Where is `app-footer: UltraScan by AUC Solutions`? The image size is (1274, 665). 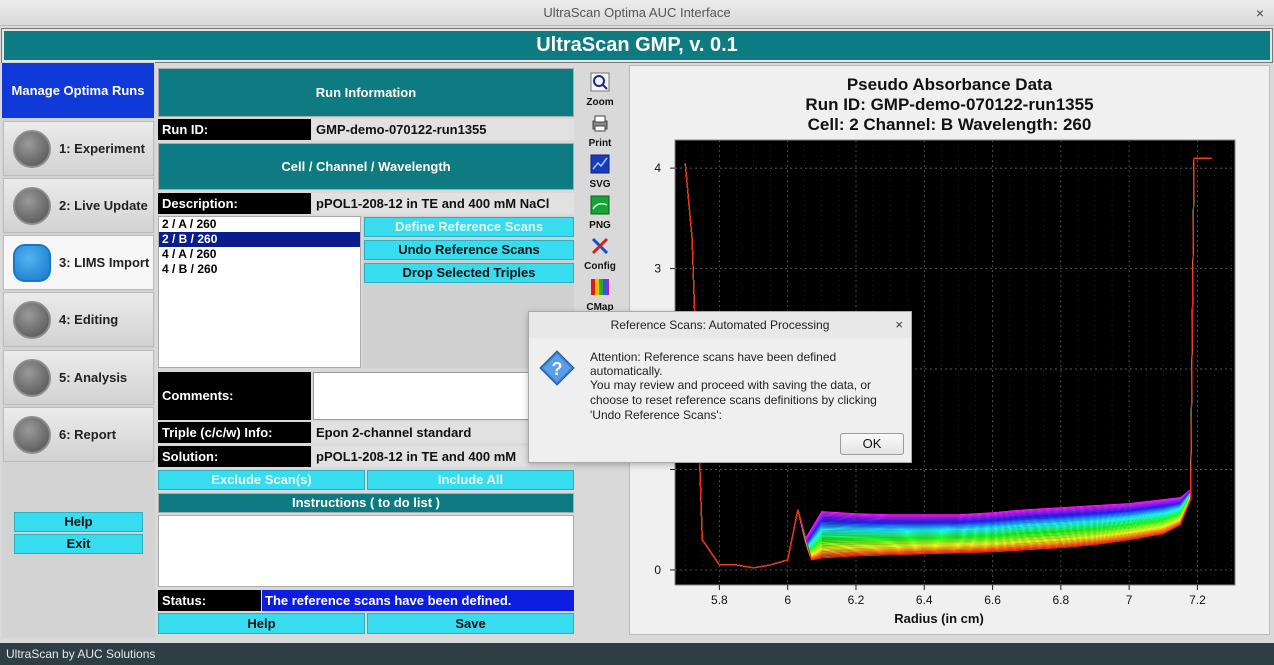
app-footer: UltraScan by AUC Solutions is located at coordinates (637, 654).